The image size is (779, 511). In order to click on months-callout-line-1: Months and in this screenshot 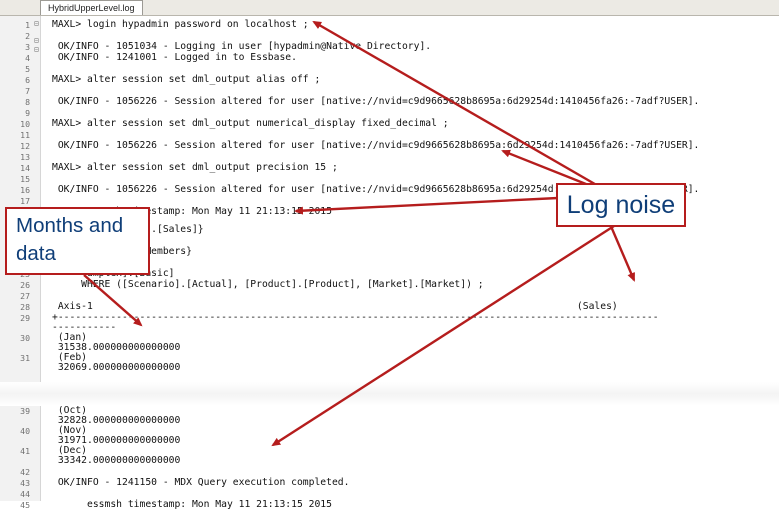, I will do `click(70, 225)`.